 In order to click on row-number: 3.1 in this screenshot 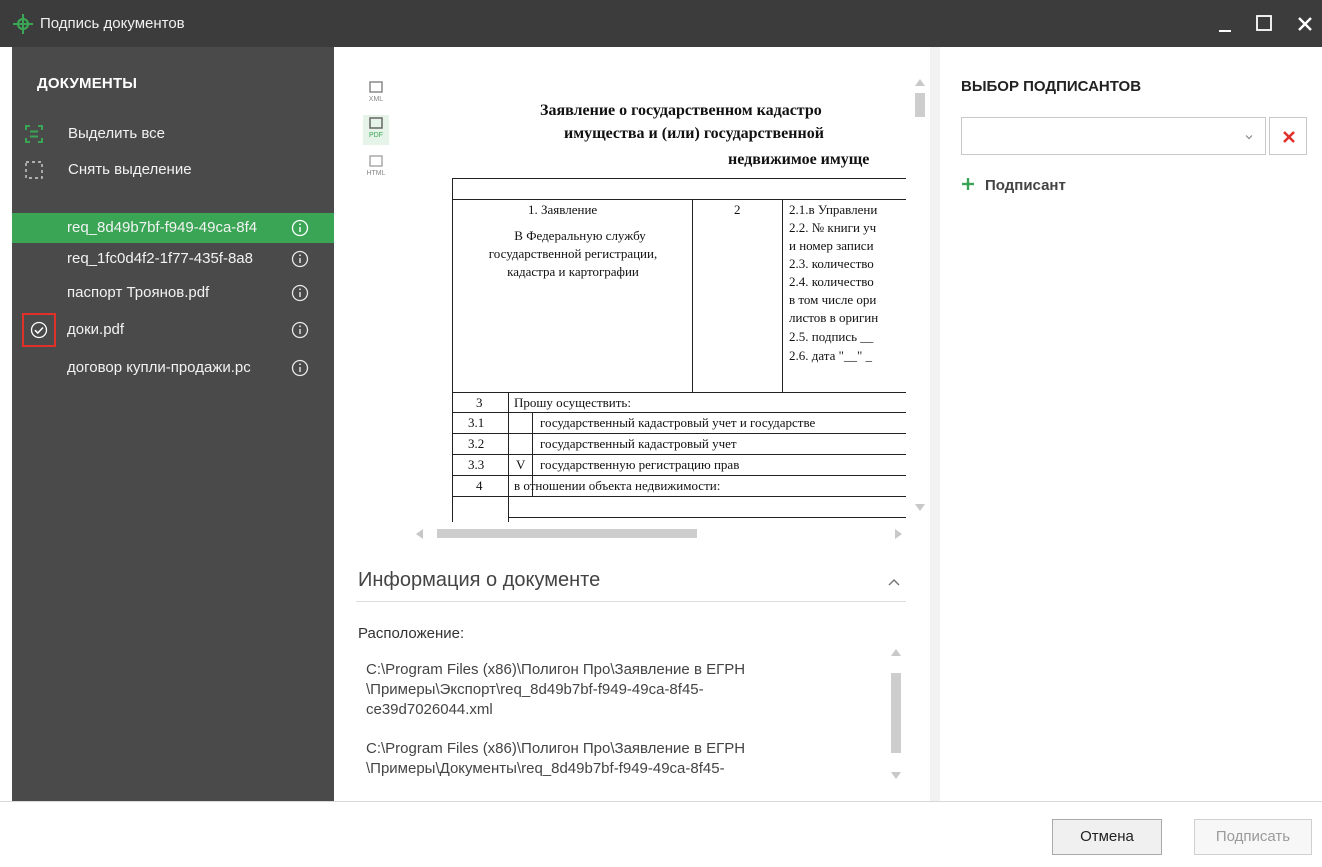, I will do `click(476, 422)`.